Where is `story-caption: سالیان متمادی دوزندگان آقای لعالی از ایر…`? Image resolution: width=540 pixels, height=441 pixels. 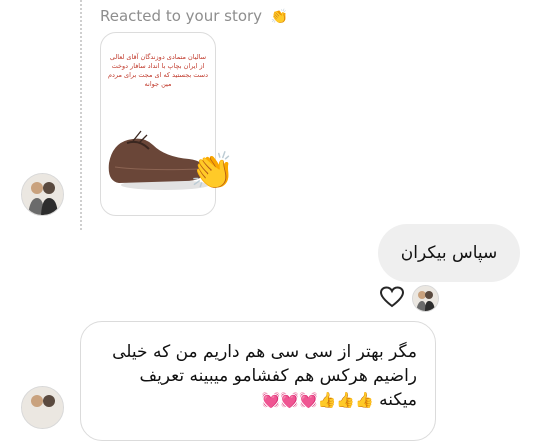
story-caption: سالیان متمادی دوزندگان آقای لعالی از ایر… is located at coordinates (158, 70).